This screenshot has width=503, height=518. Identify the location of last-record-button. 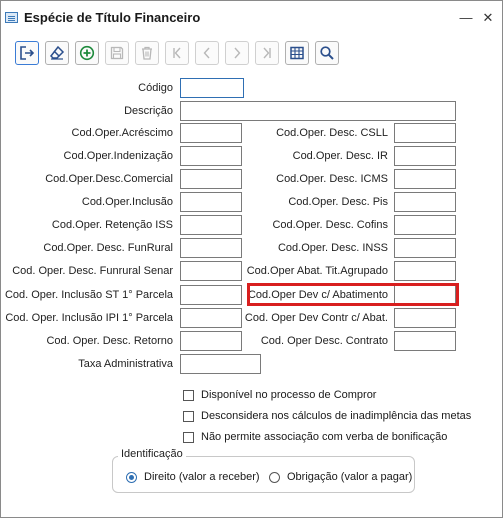
(267, 53).